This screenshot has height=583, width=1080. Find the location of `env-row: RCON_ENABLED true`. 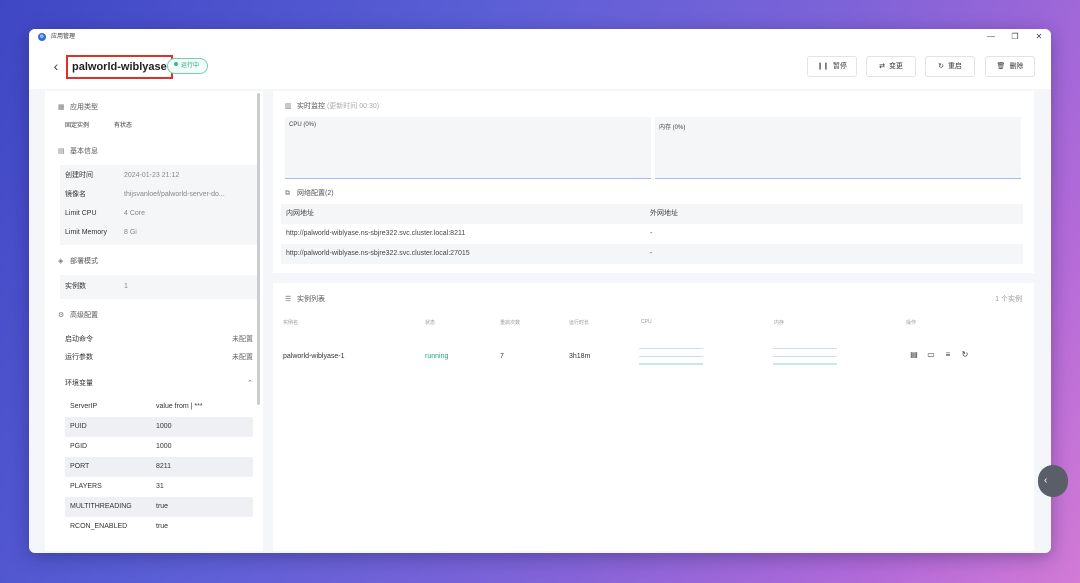

env-row: RCON_ENABLED true is located at coordinates (119, 526).